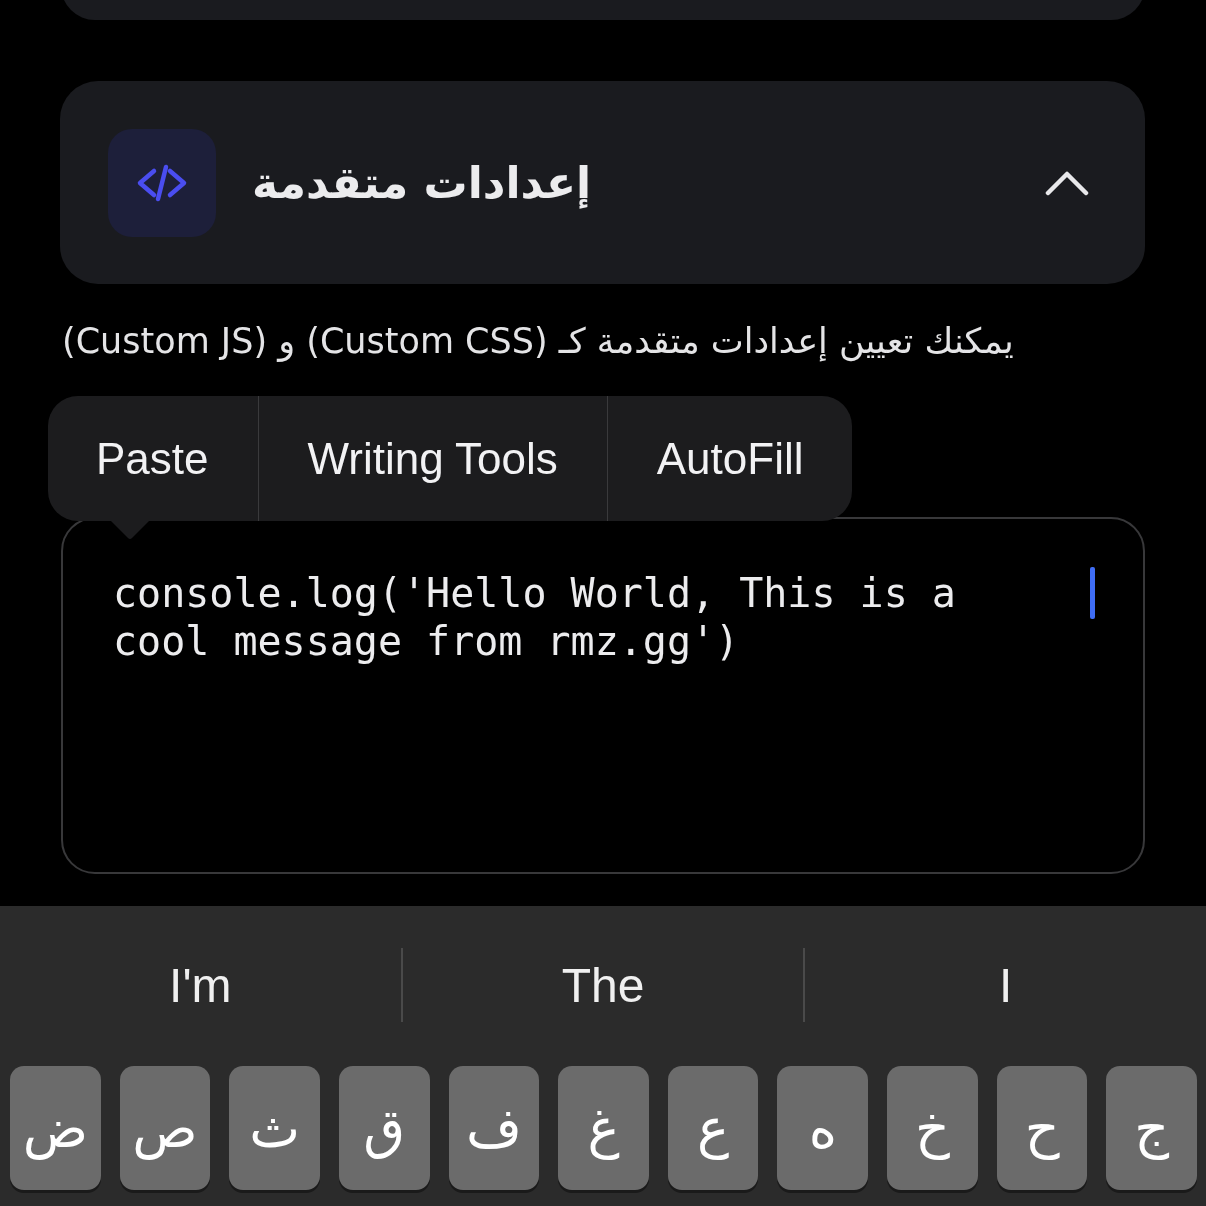  I want to click on key: ج, so click(1152, 1128).